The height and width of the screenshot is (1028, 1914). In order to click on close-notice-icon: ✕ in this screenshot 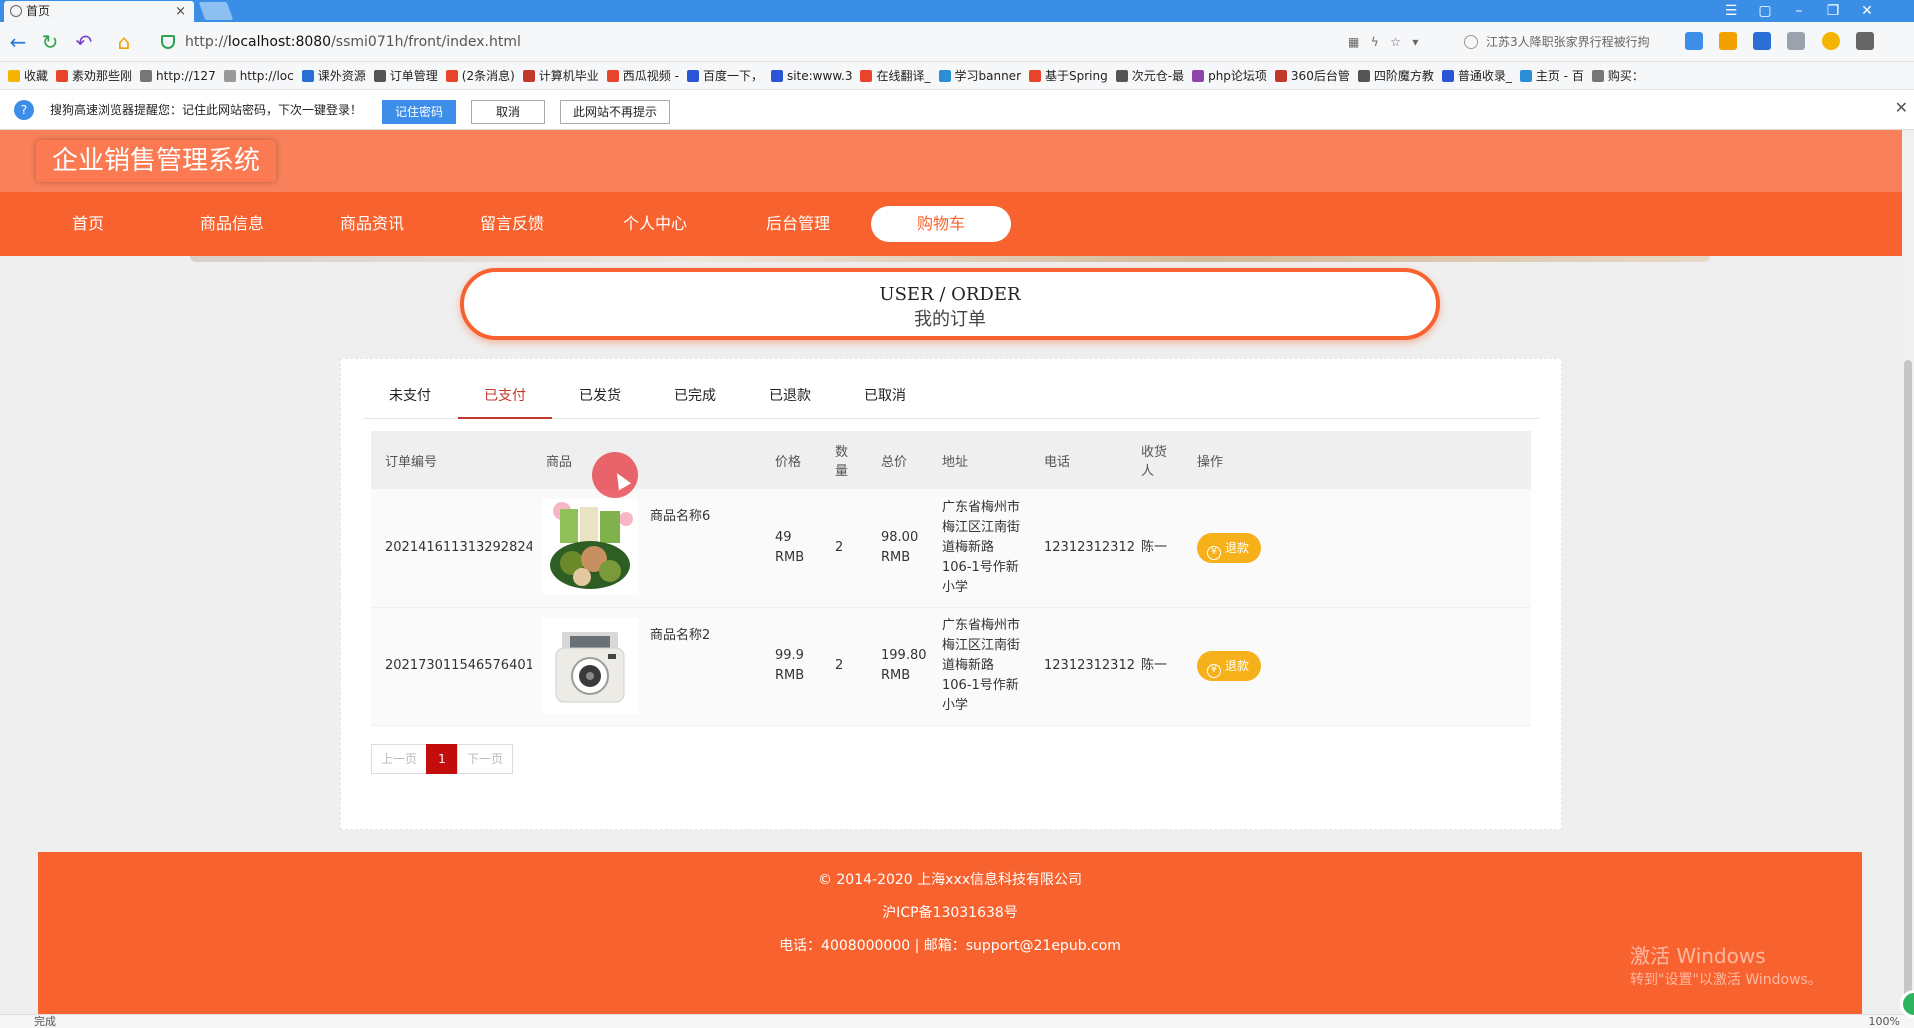, I will do `click(1901, 107)`.